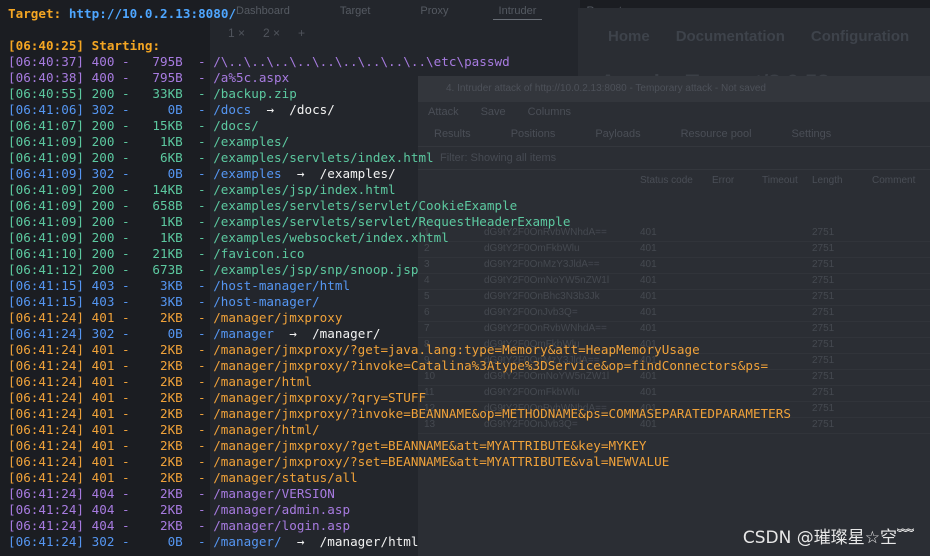  Describe the element at coordinates (167, 189) in the screenshot. I see `scan-size: 14KB` at that location.